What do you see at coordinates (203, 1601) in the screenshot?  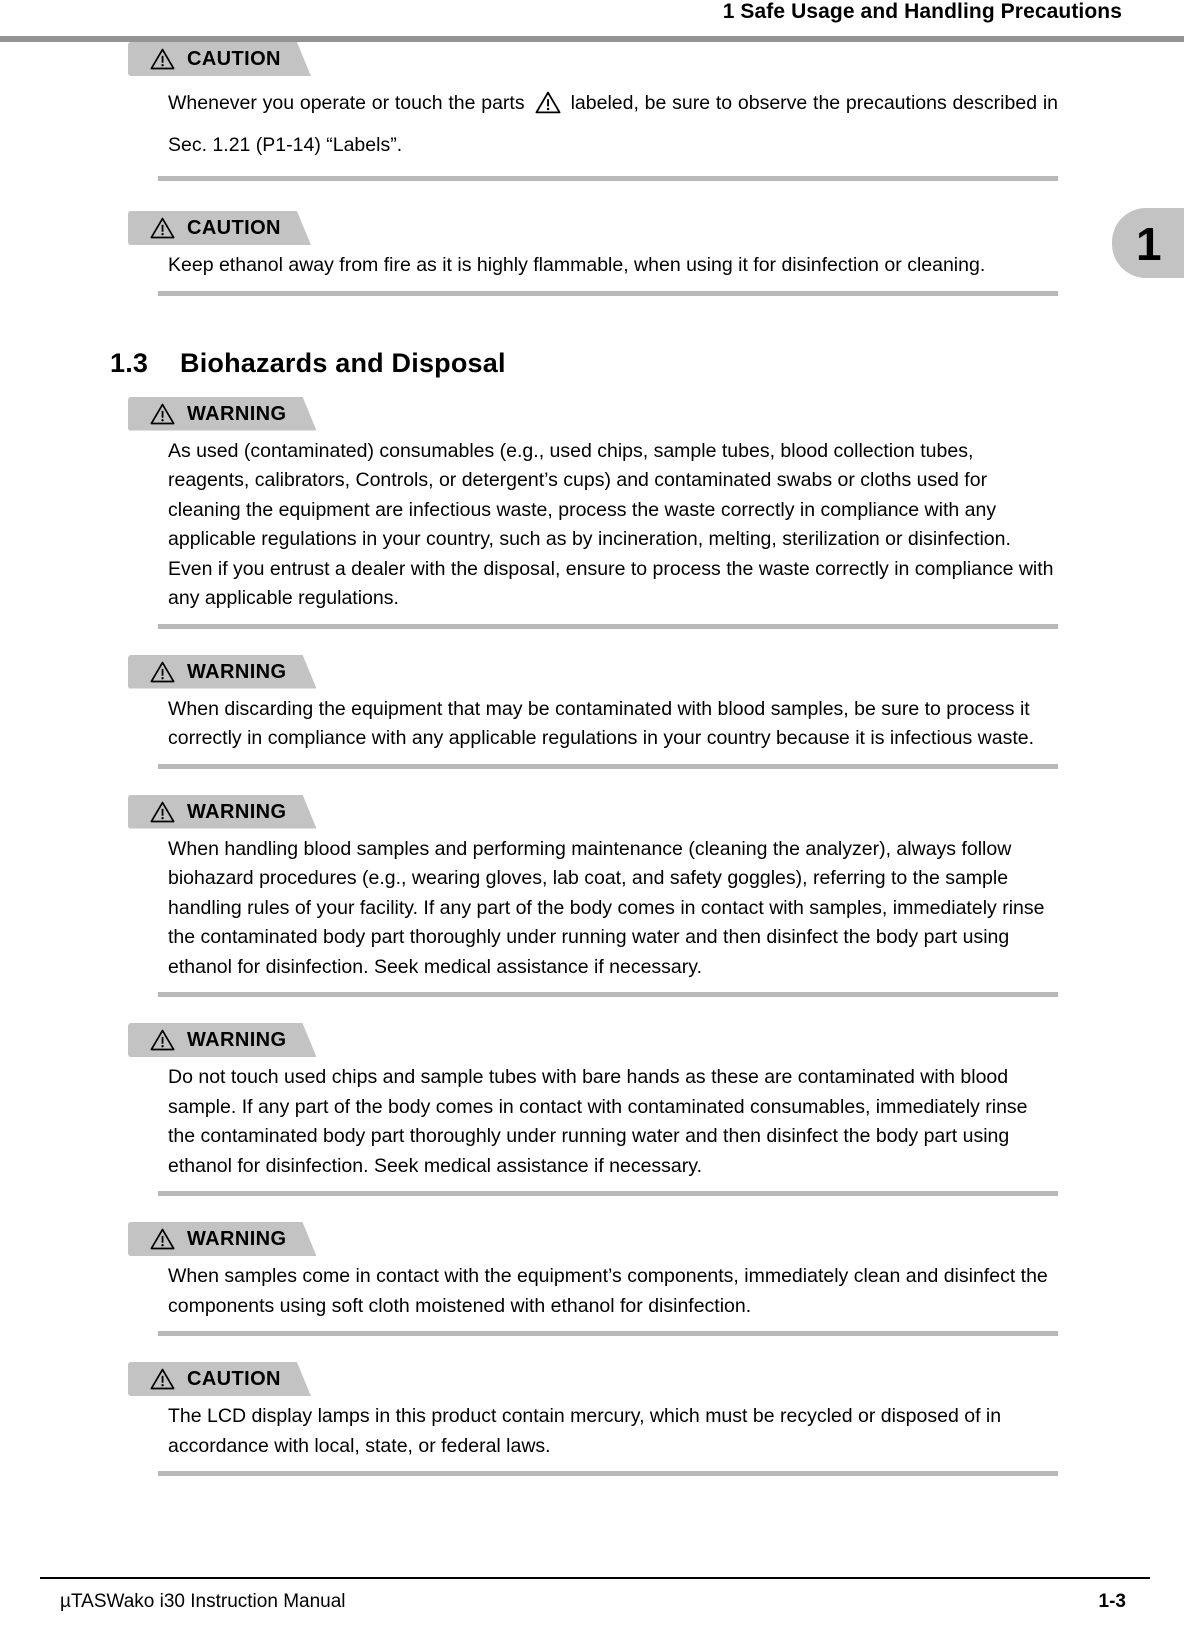 I see `footer-manual-title: µTASWako i30 Instruction Manual` at bounding box center [203, 1601].